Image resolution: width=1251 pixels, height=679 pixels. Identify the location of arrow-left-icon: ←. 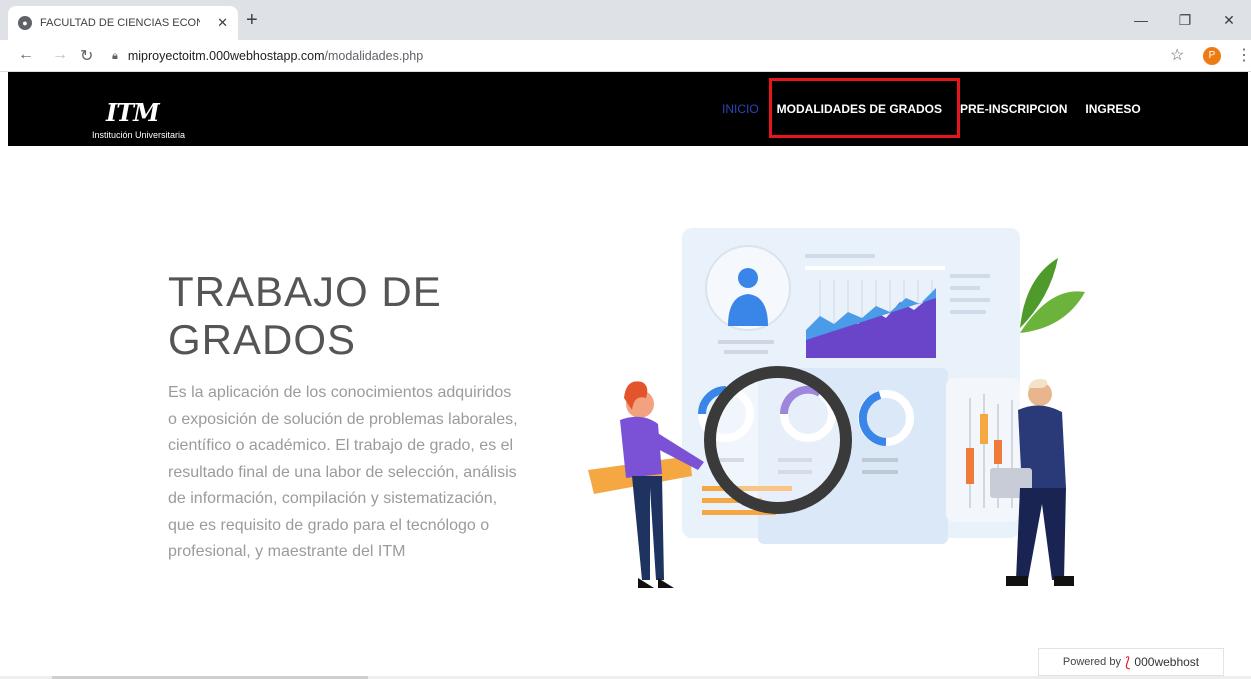
(26, 55).